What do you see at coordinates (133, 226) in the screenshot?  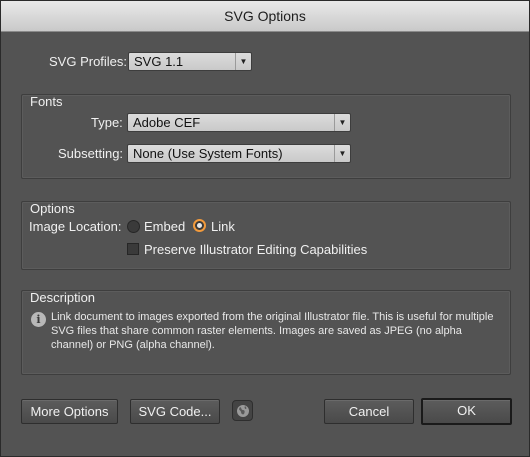 I see `embed-radio` at bounding box center [133, 226].